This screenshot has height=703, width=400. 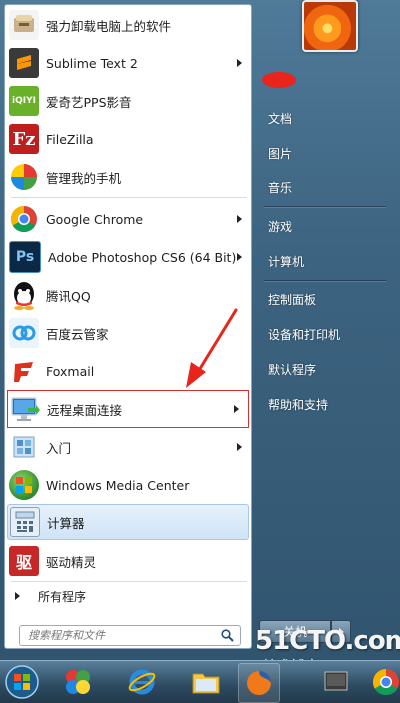 I want to click on right-item-devices-printers: 设备和打印机, so click(x=326, y=334).